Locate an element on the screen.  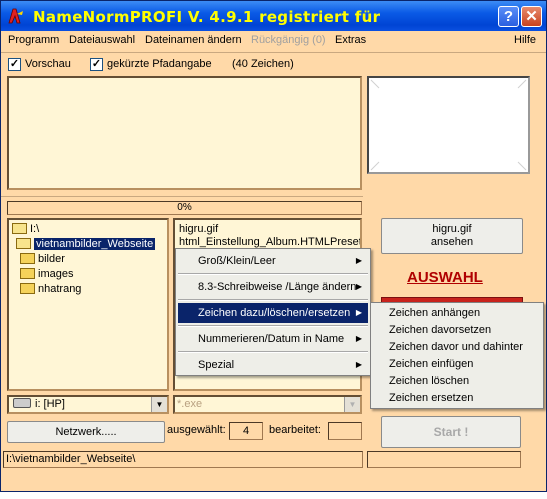
status-path: I:\vietnambilder_Webseite\ is located at coordinates (183, 459).